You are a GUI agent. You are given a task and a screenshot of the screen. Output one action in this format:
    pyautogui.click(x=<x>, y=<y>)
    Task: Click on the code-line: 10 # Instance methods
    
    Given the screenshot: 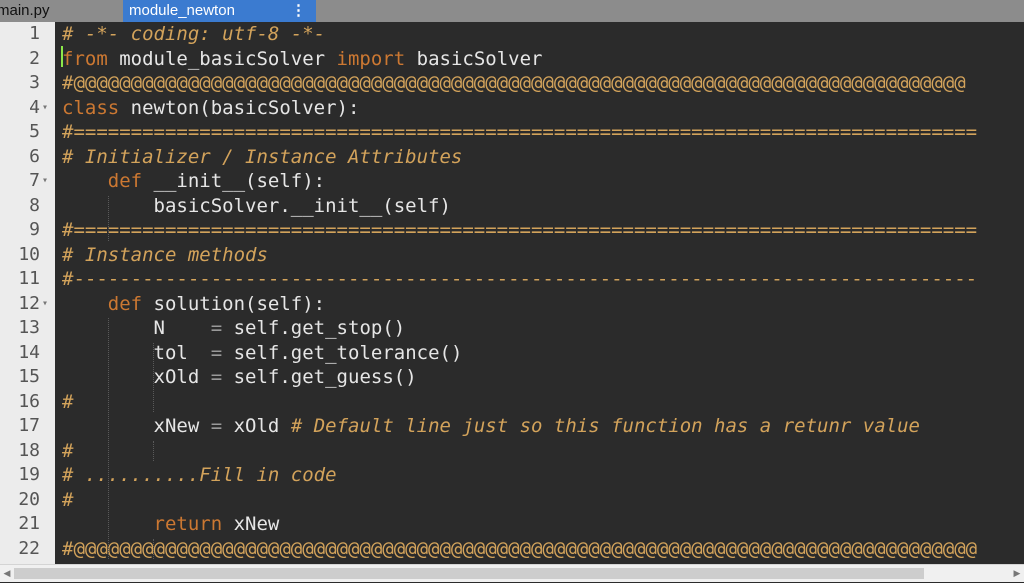 What is the action you would take?
    pyautogui.click(x=512, y=255)
    